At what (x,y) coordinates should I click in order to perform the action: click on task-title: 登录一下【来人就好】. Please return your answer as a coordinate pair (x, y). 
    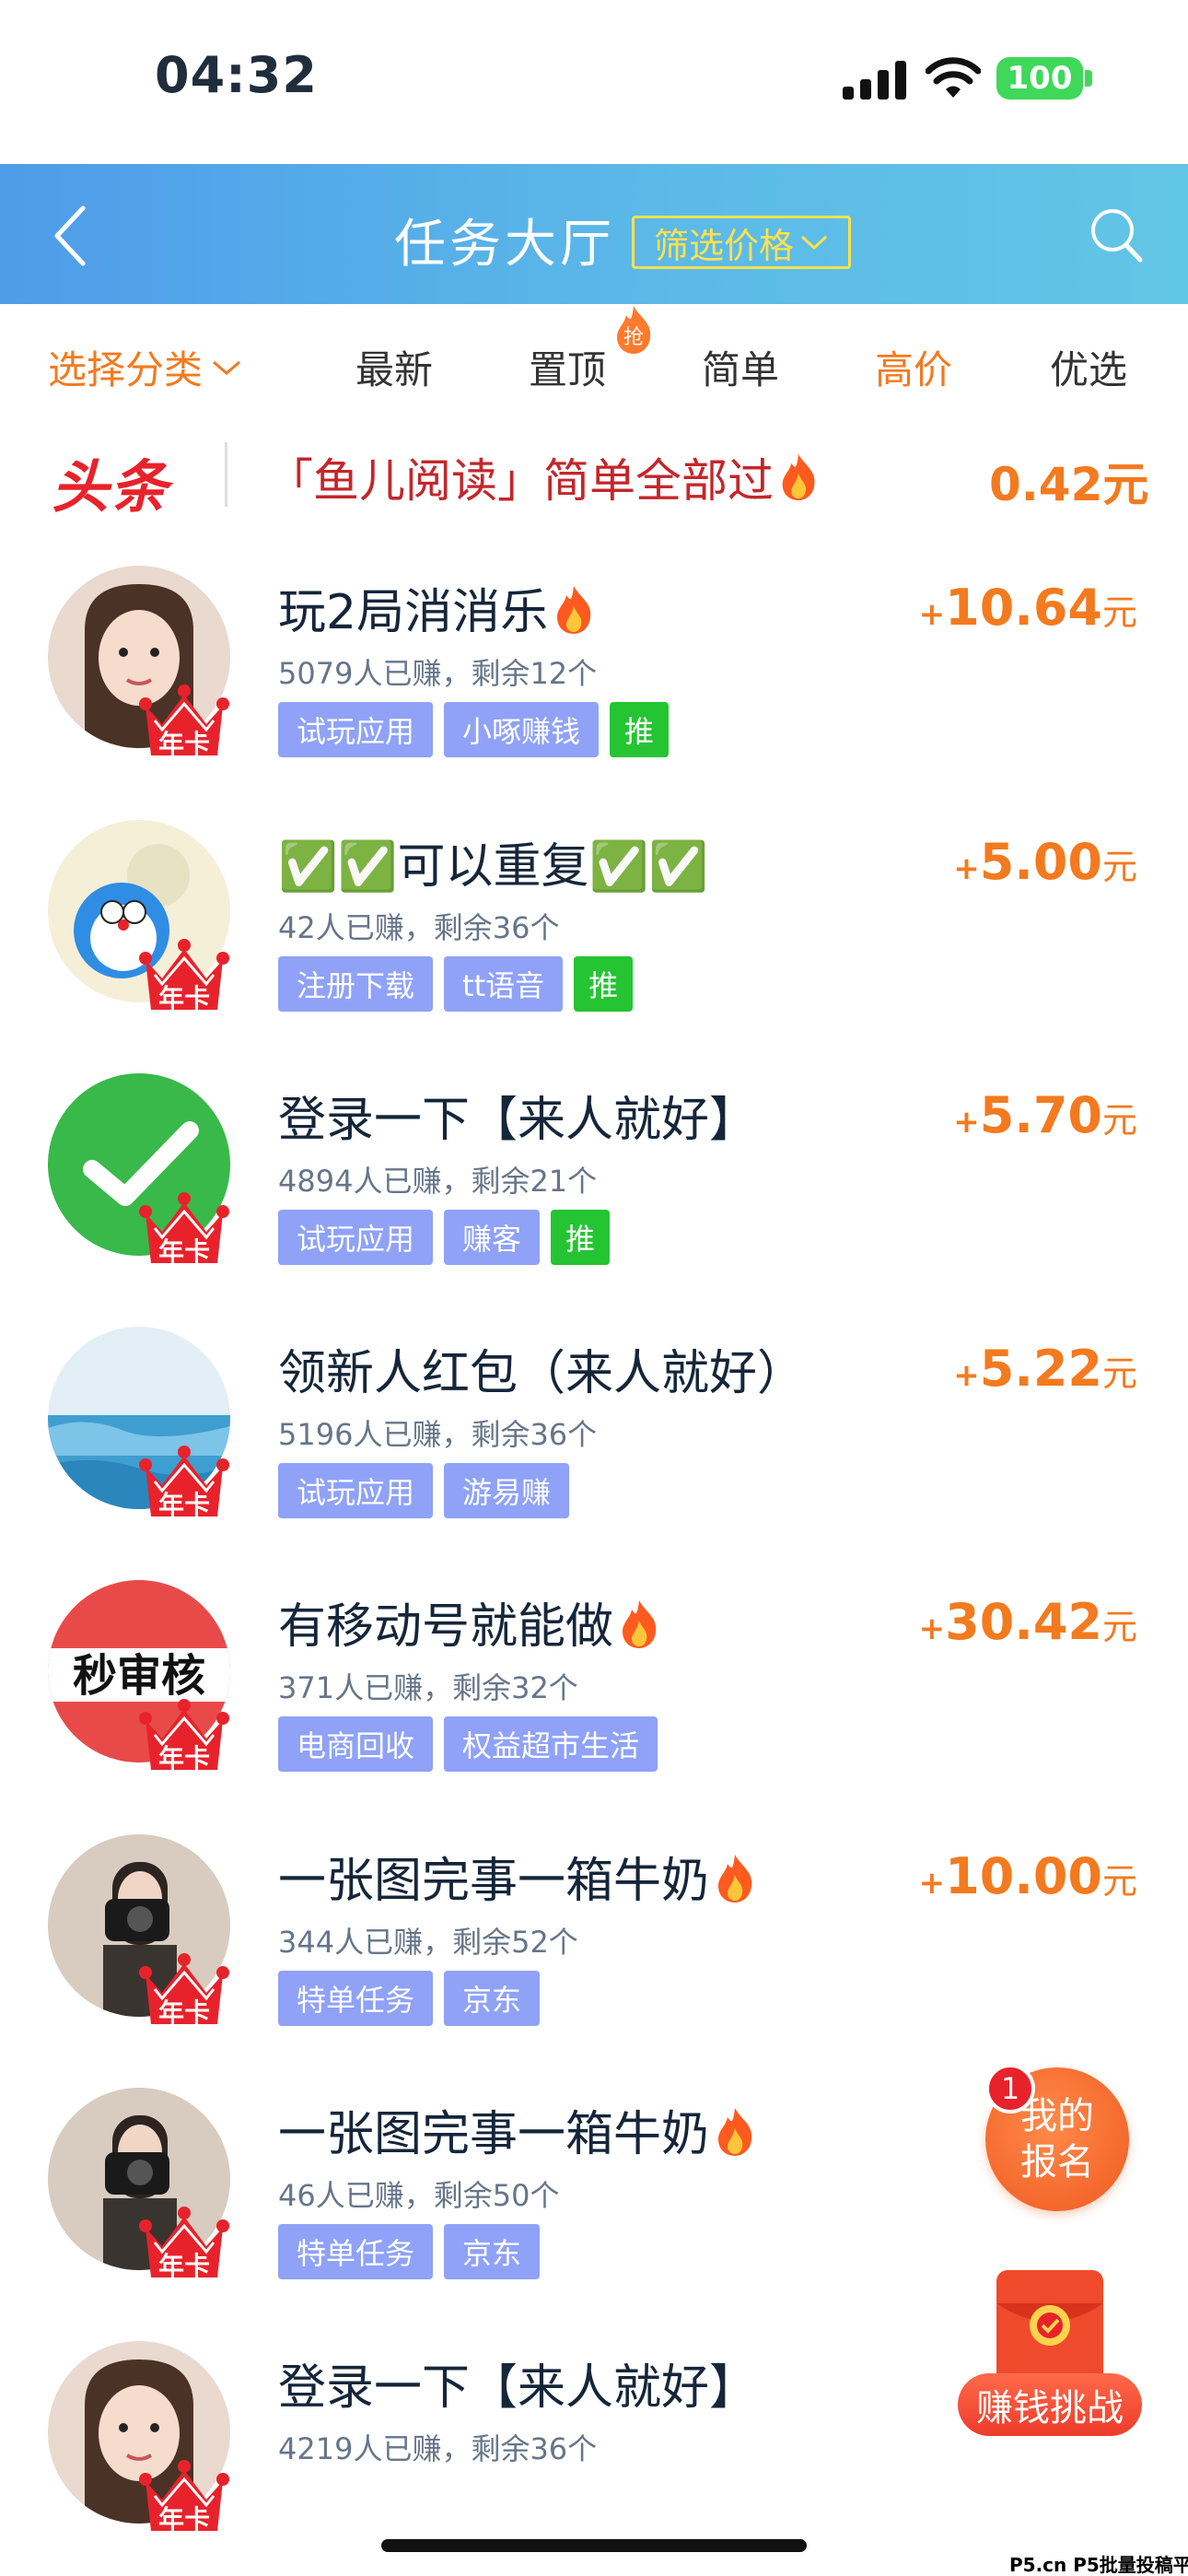
    Looking at the image, I should click on (517, 1115).